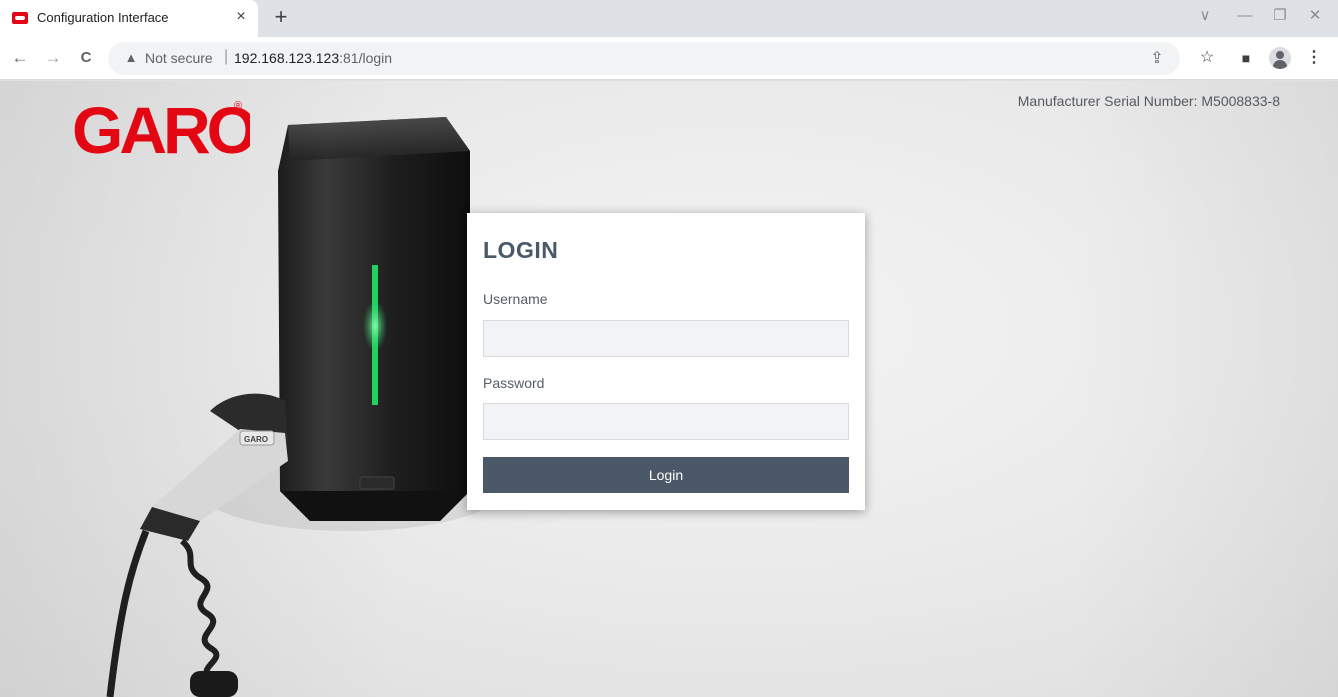  I want to click on tab-search-icon: ∨, so click(1205, 16).